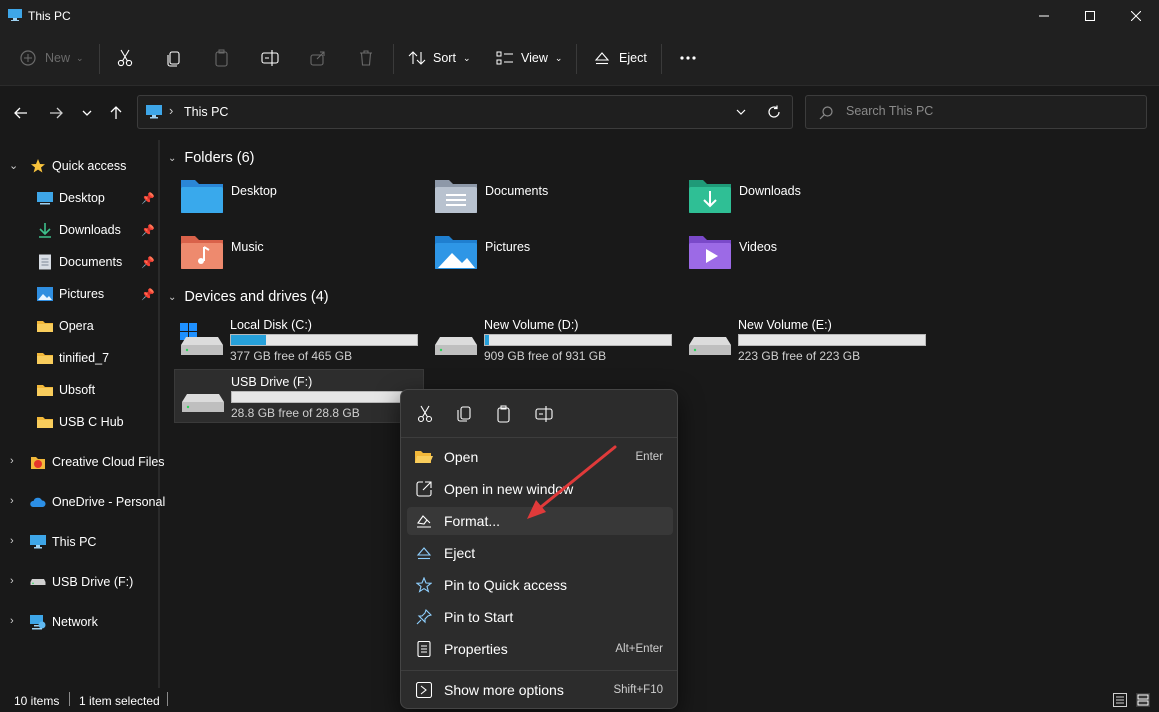  I want to click on pane-divider, so click(159, 414).